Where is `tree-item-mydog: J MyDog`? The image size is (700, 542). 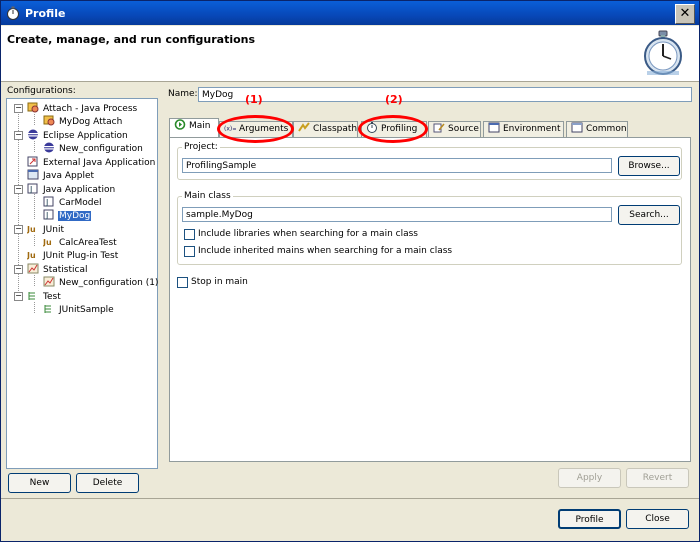
tree-item-mydog: J MyDog is located at coordinates (67, 215).